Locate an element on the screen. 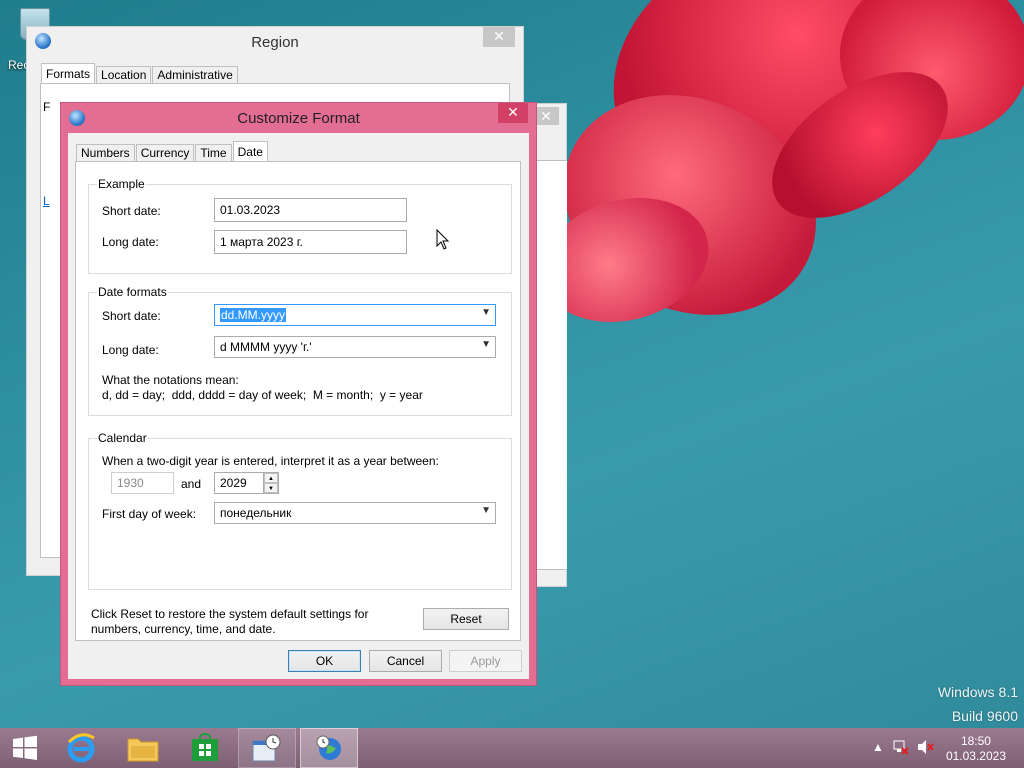  windows-build-watermark: Build 9600 is located at coordinates (984, 716).